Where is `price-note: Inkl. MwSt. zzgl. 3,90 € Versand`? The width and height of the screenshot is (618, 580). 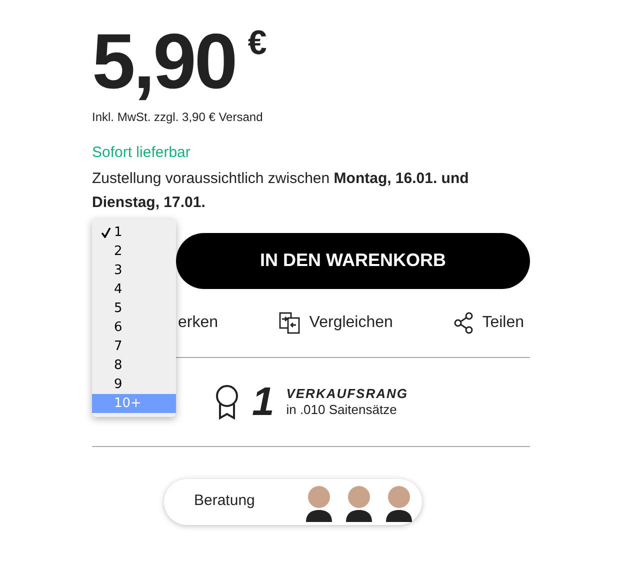
price-note: Inkl. MwSt. zzgl. 3,90 € Versand is located at coordinates (177, 117).